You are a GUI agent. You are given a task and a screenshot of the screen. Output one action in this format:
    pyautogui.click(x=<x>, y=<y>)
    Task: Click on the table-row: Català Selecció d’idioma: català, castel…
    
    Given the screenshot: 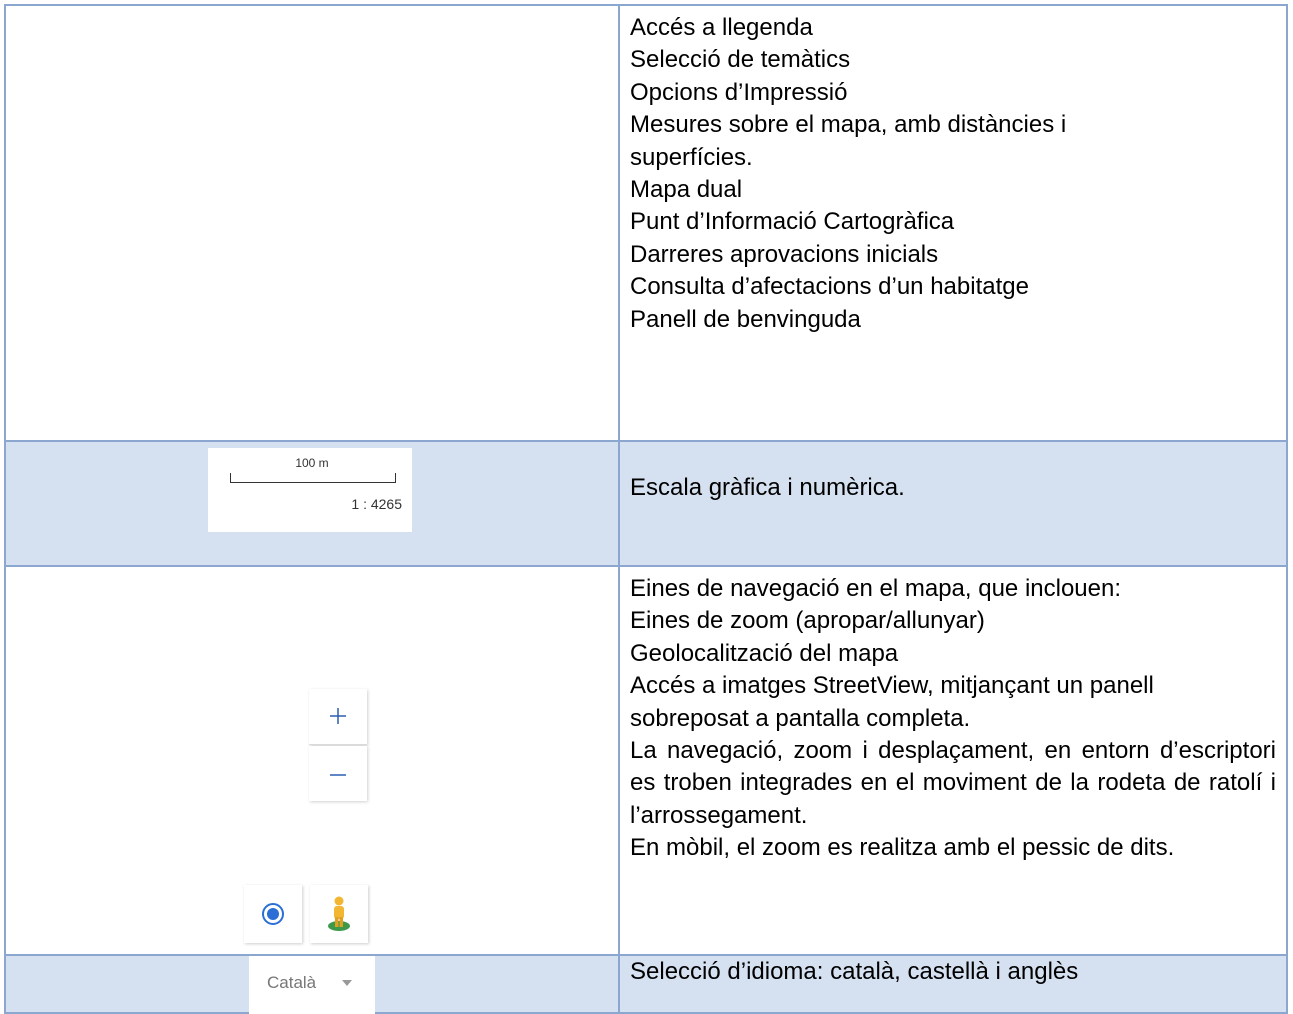 What is the action you would take?
    pyautogui.click(x=646, y=984)
    